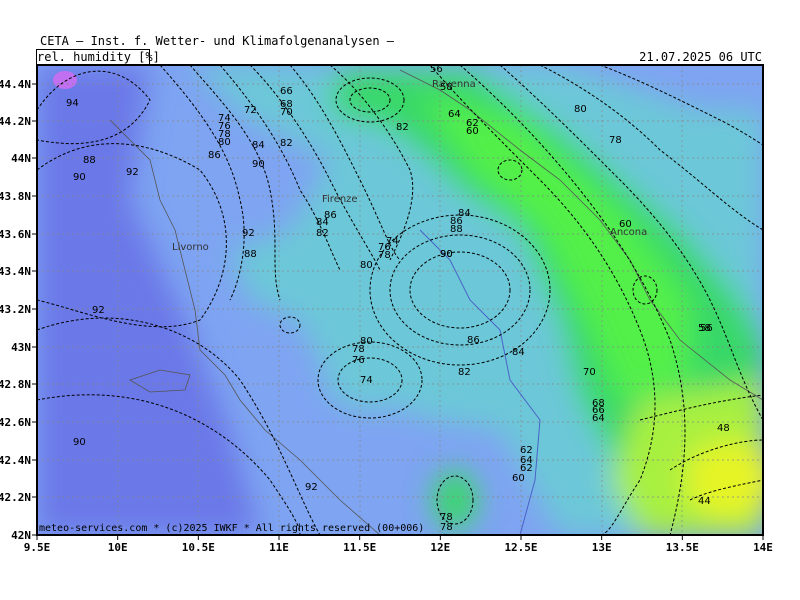 Image resolution: width=800 pixels, height=600 pixels. What do you see at coordinates (190, 247) in the screenshot?
I see `city-label: Livorno` at bounding box center [190, 247].